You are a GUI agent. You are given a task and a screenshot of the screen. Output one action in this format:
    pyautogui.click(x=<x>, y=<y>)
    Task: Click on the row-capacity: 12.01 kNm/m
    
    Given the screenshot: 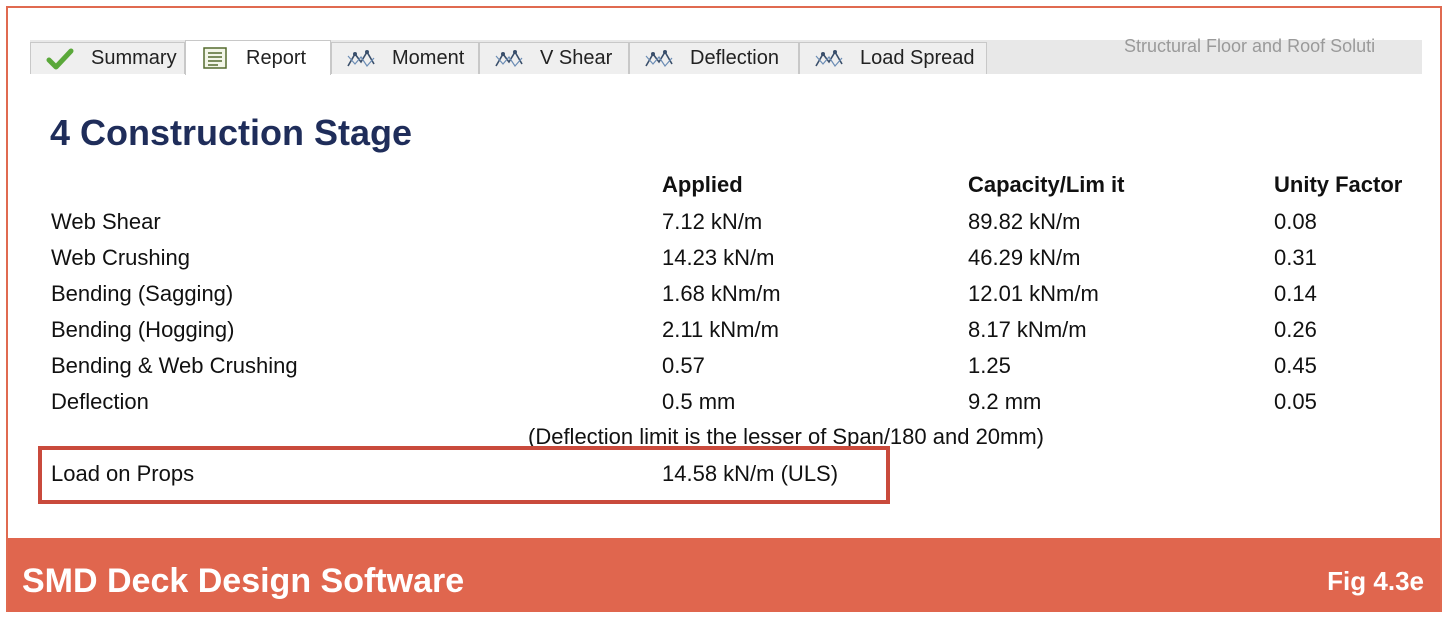 What is the action you would take?
    pyautogui.click(x=1033, y=293)
    